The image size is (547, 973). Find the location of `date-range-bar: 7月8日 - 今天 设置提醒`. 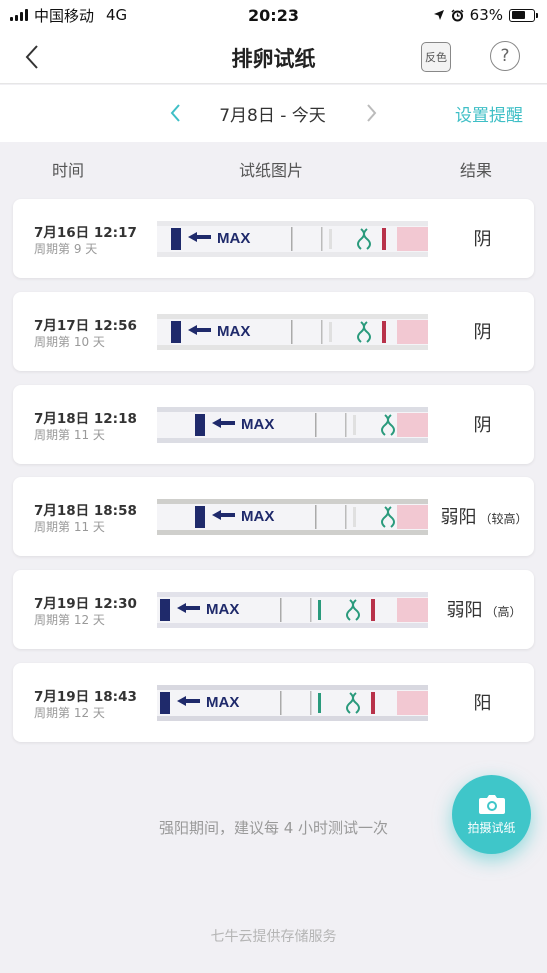

date-range-bar: 7月8日 - 今天 设置提醒 is located at coordinates (273, 113).